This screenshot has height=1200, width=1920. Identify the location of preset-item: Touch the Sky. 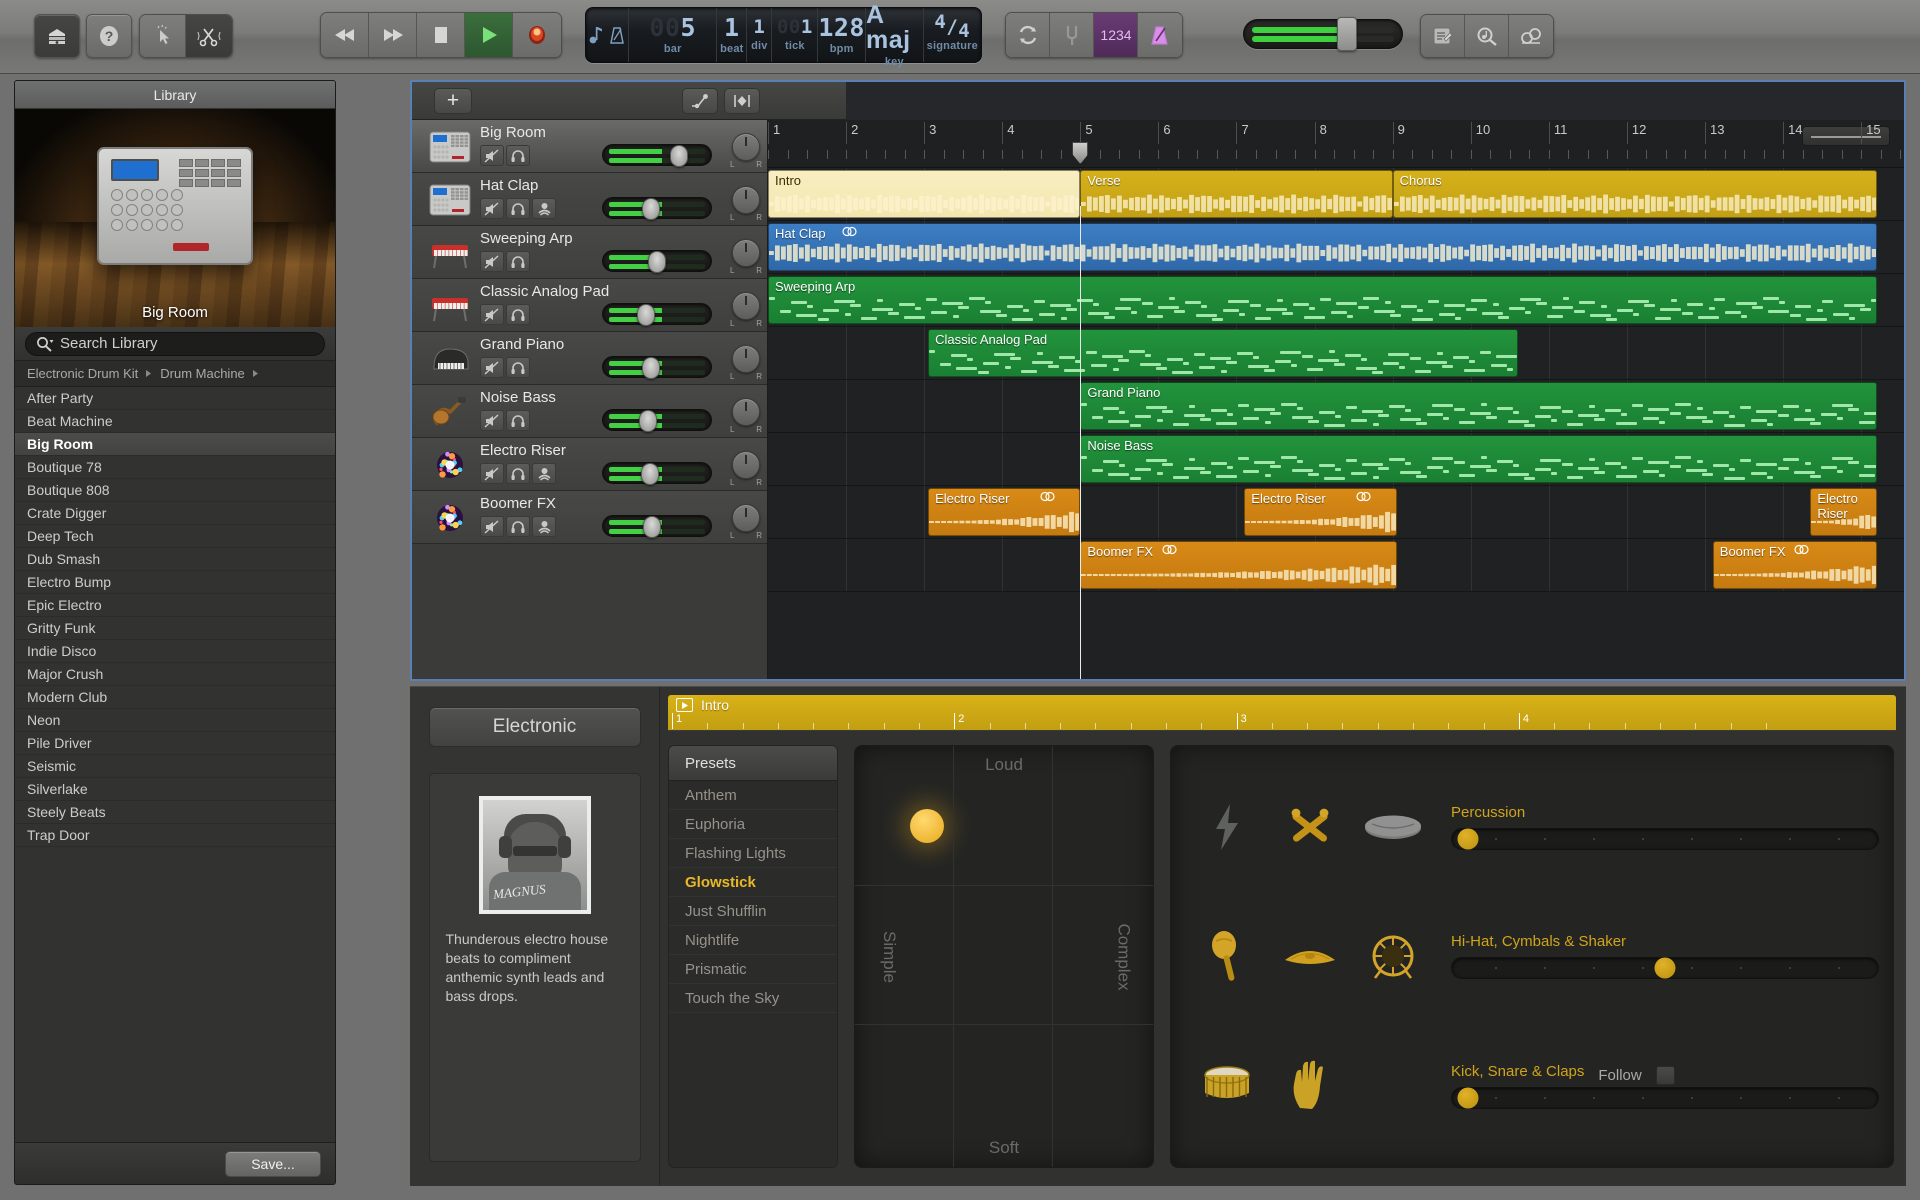
(753, 998).